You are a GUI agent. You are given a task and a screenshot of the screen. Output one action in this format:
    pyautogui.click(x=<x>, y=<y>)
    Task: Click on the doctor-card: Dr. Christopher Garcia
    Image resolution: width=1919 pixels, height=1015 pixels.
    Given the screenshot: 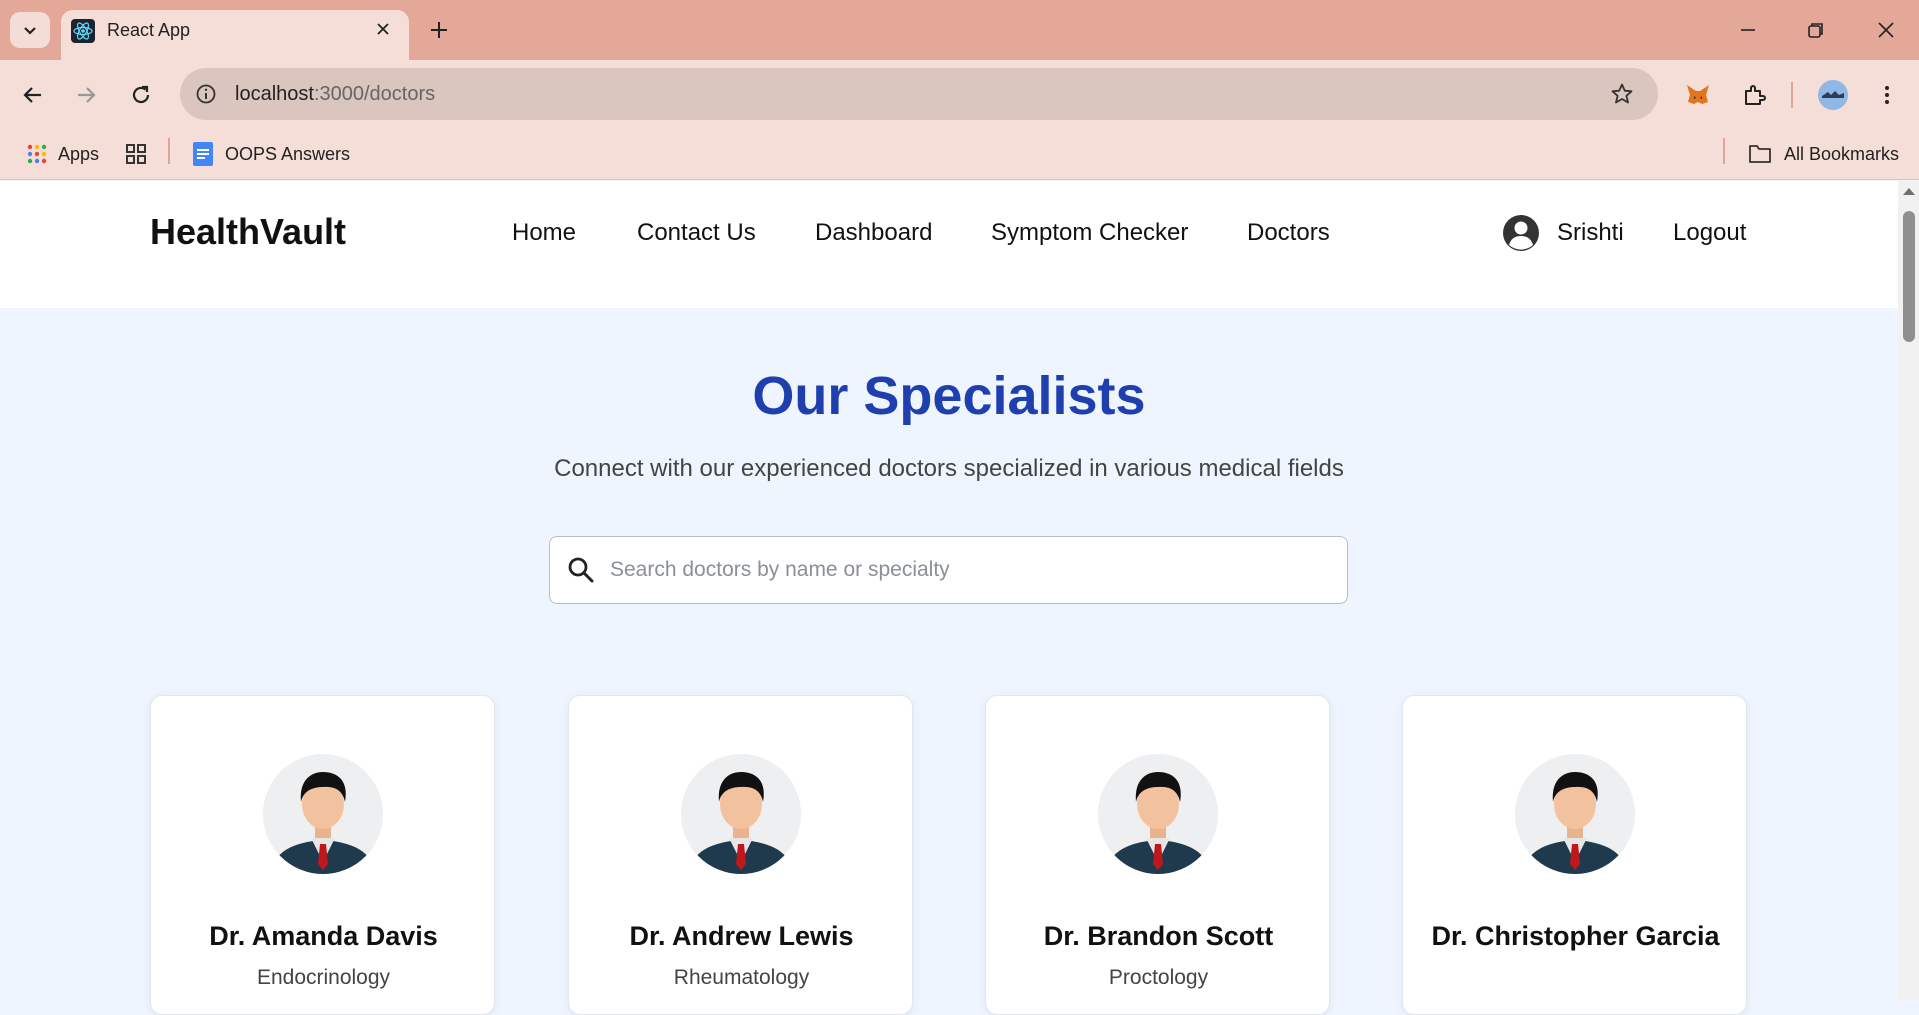 What is the action you would take?
    pyautogui.click(x=1574, y=855)
    